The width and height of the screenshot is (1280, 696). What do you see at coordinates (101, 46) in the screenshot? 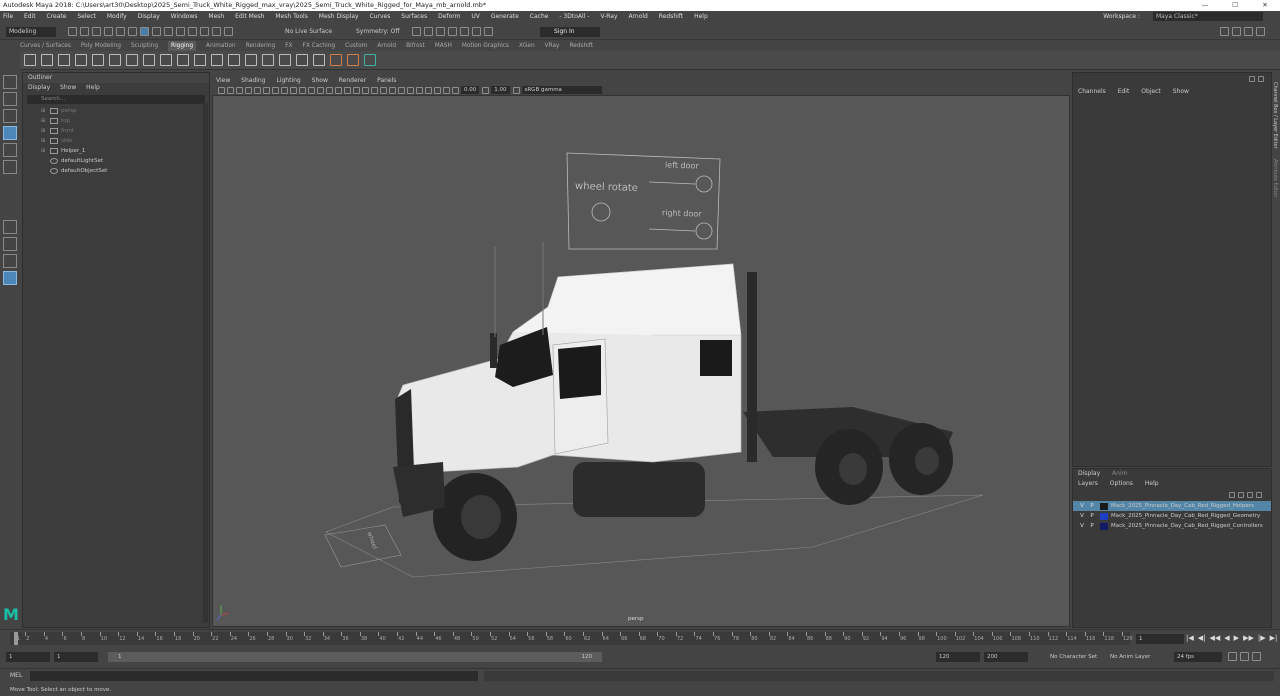
I see `shelf-tab-poly-modeling: Poly Modeling` at bounding box center [101, 46].